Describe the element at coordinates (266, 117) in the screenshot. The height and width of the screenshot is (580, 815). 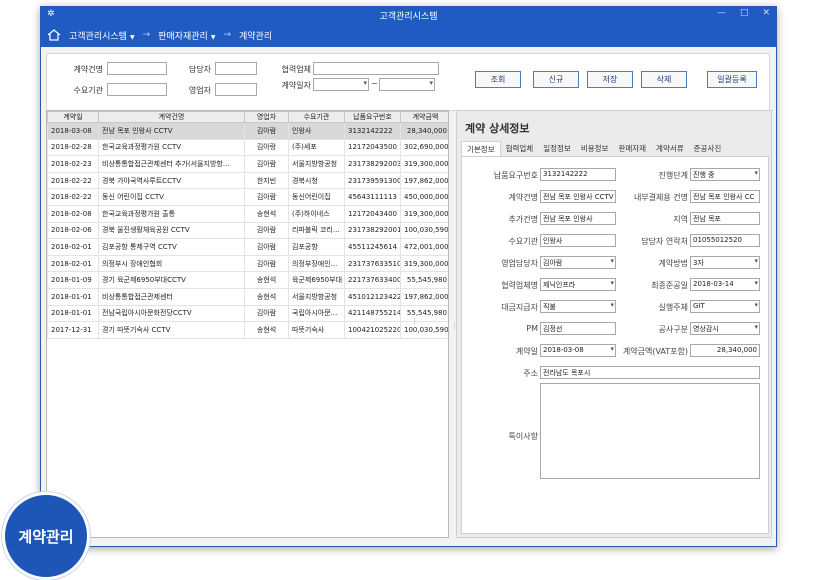
I see `column-header: 영업자` at that location.